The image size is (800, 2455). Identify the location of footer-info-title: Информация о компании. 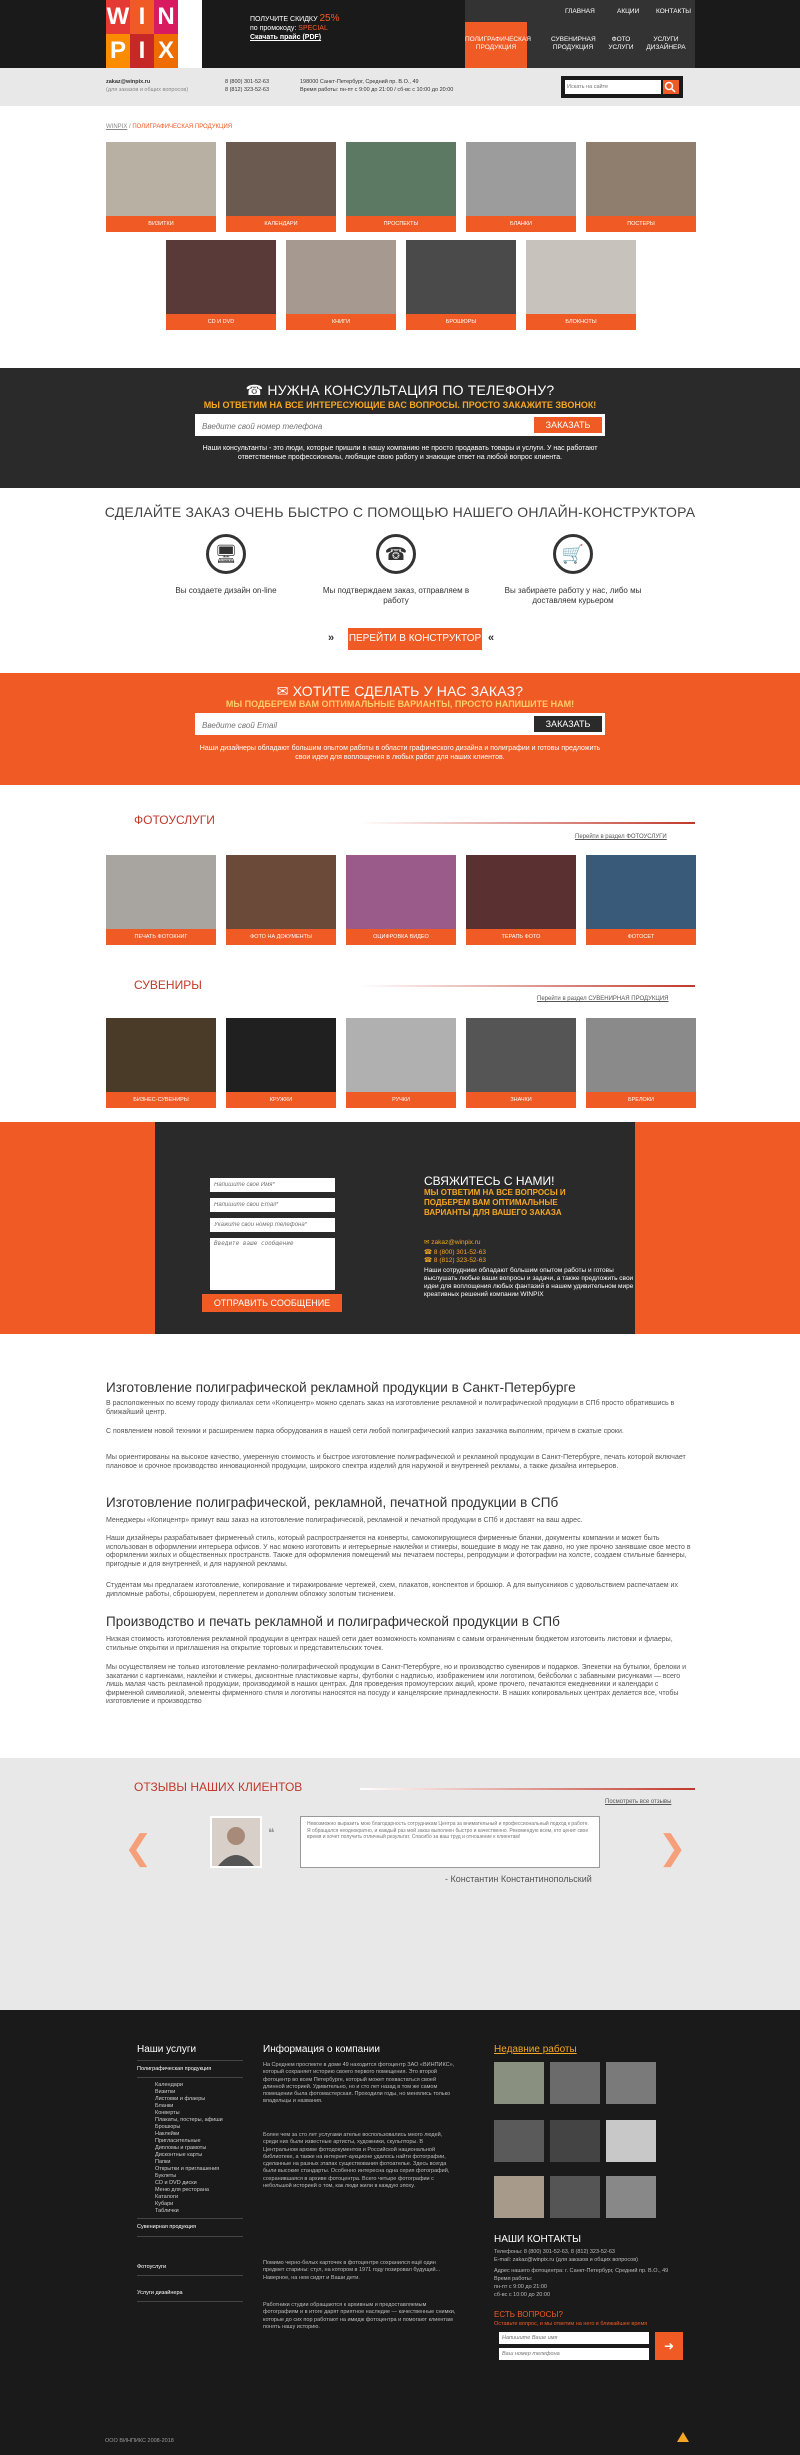
(321, 2049).